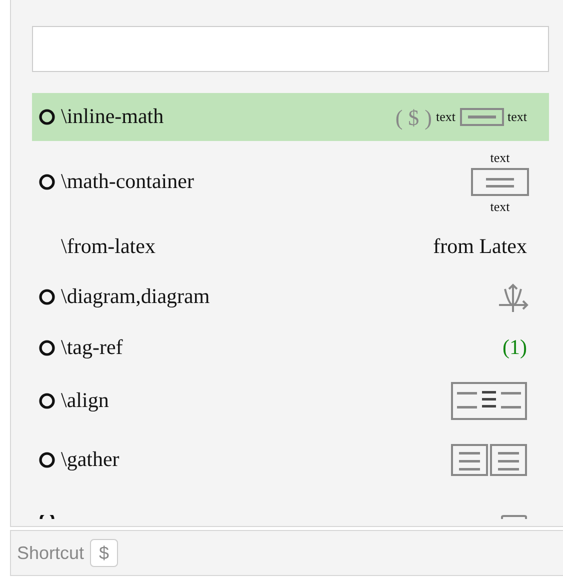  I want to click on diagram-icon, so click(514, 297).